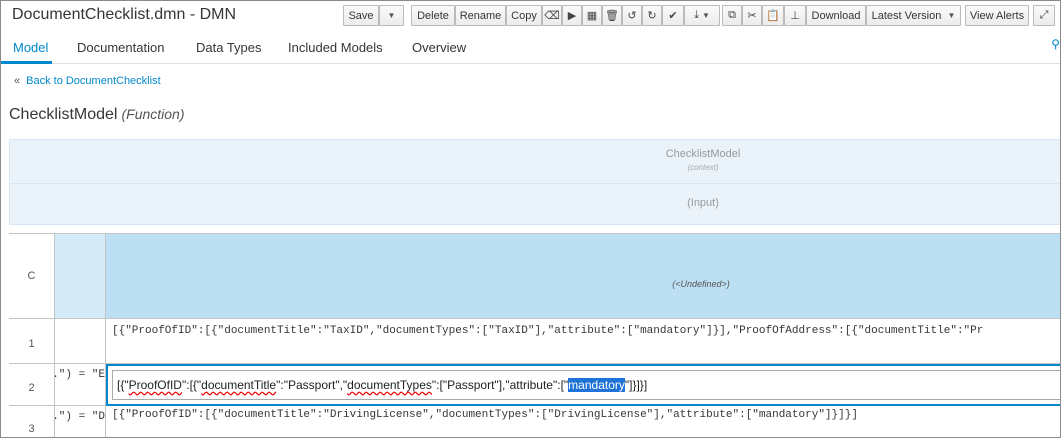  Describe the element at coordinates (80, 276) in the screenshot. I see `column-header-input` at that location.